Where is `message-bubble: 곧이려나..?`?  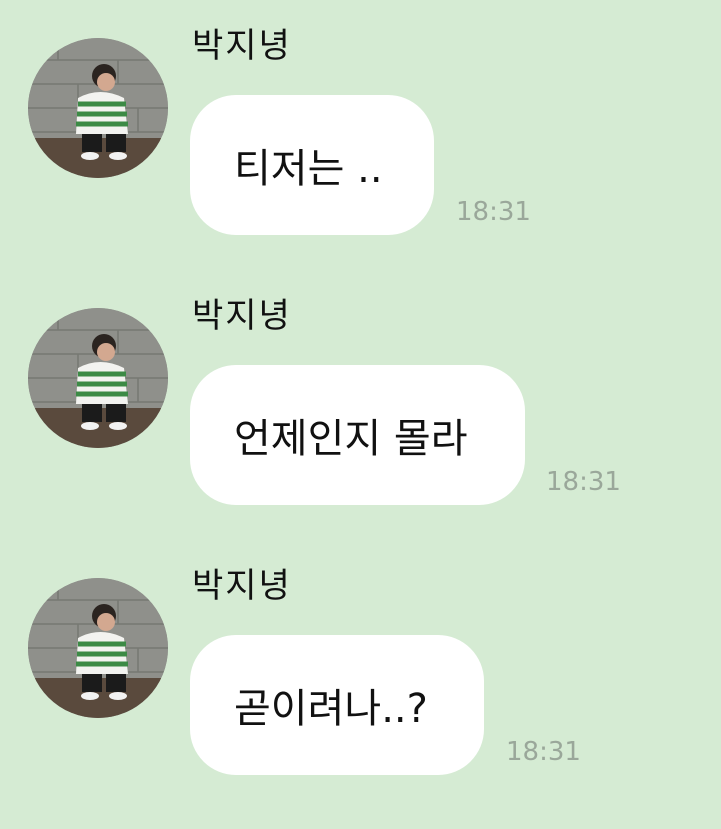
message-bubble: 곧이려나..? is located at coordinates (337, 705).